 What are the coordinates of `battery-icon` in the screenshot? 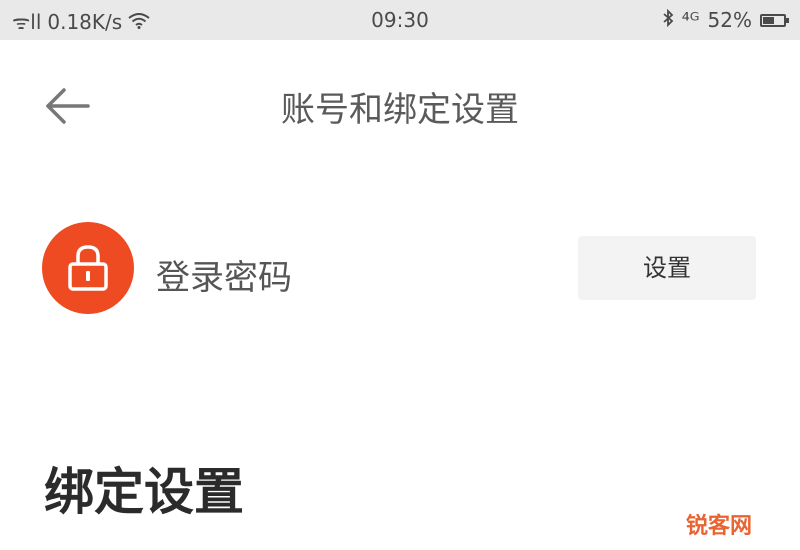 It's located at (774, 20).